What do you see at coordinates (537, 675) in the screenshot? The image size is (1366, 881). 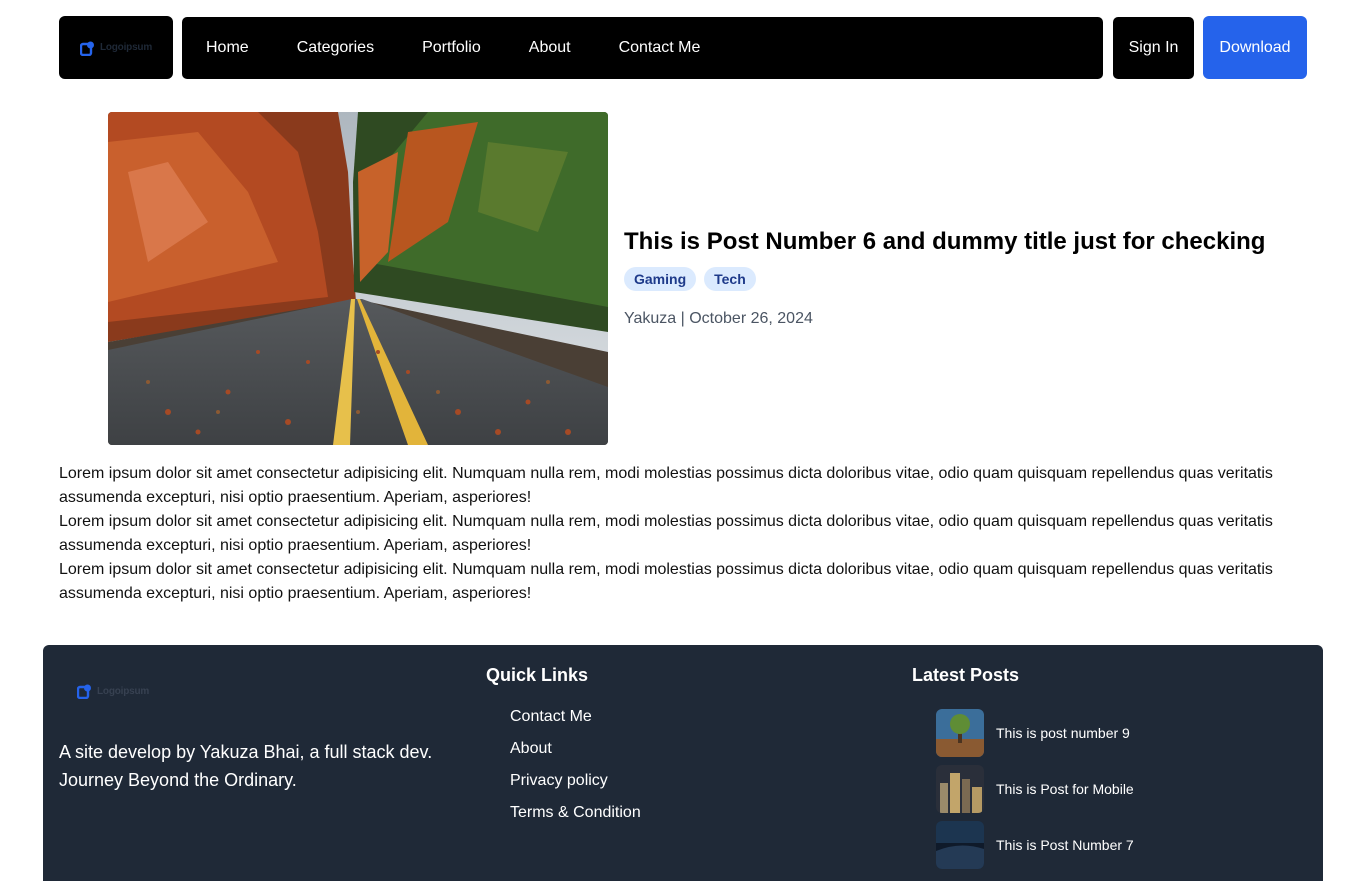 I see `quick-links-heading: Quick Links` at bounding box center [537, 675].